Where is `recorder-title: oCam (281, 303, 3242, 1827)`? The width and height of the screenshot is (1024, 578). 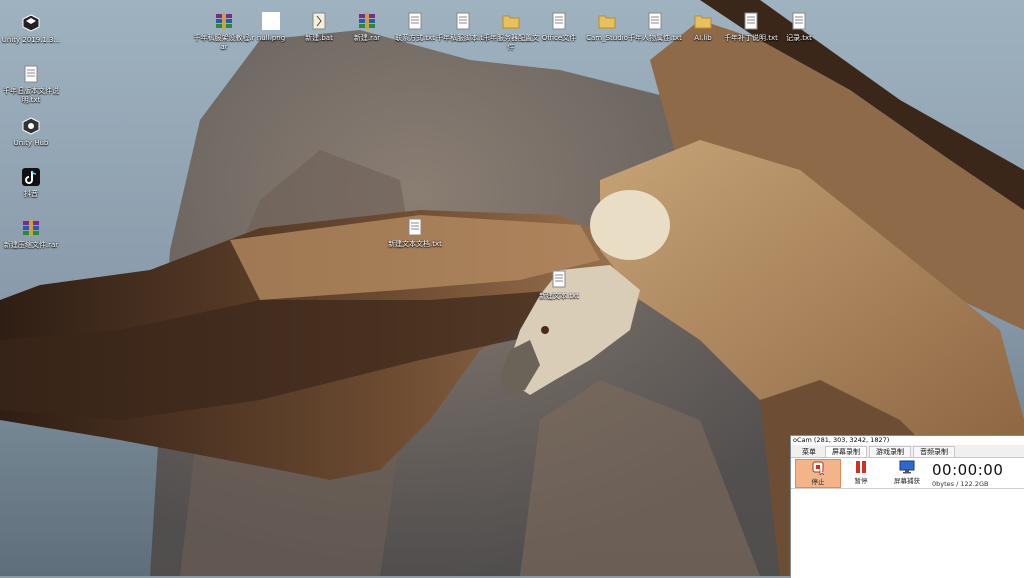
recorder-title: oCam (281, 303, 3242, 1827) is located at coordinates (907, 440).